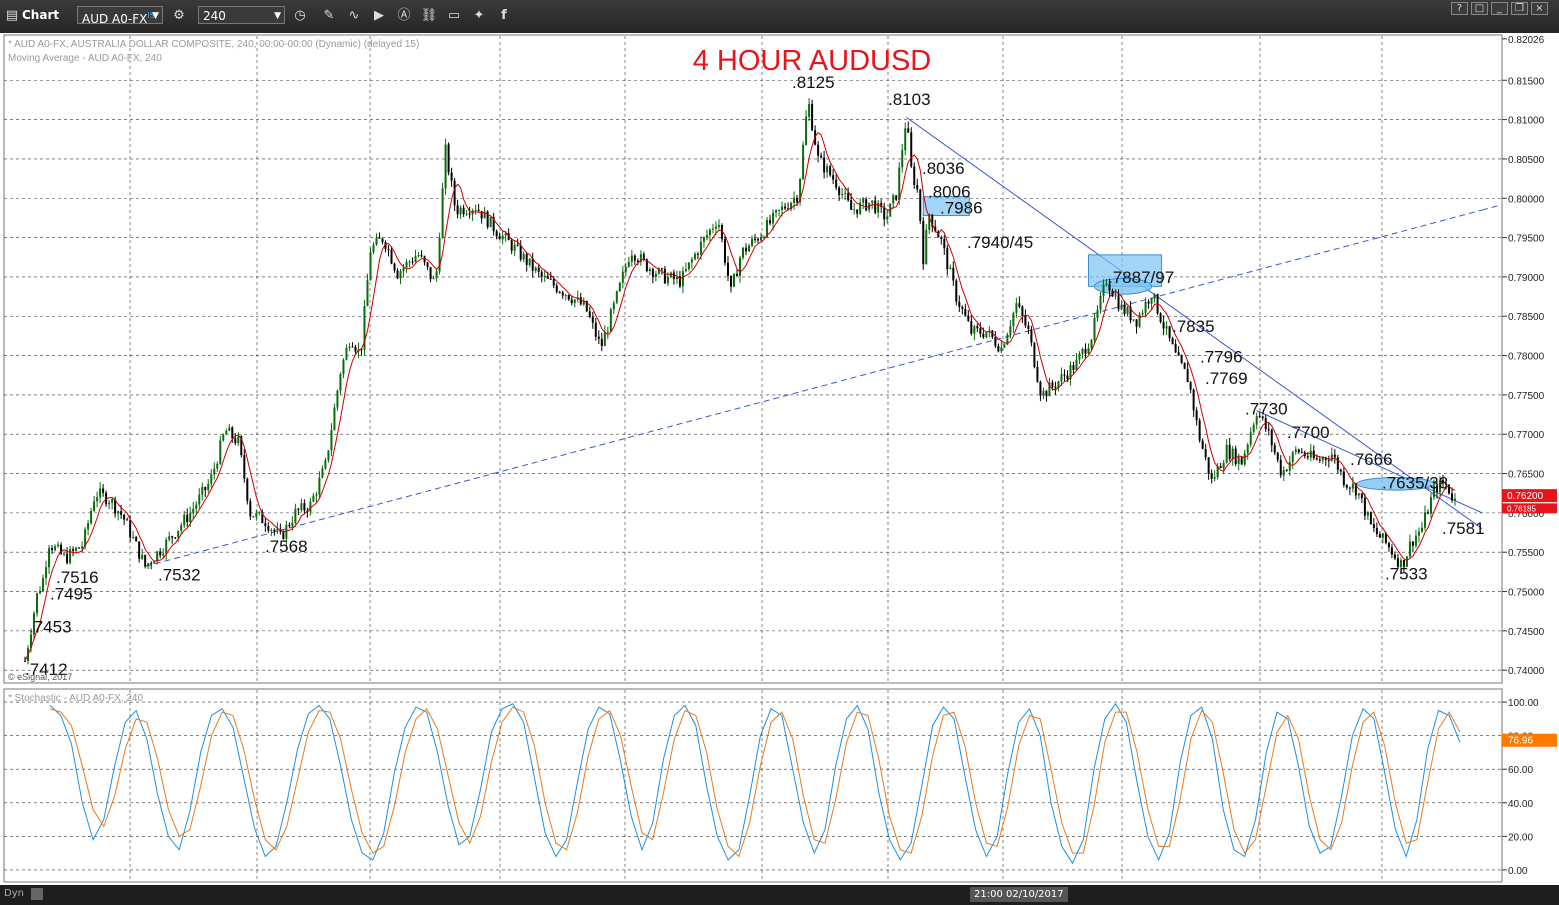 This screenshot has width=1559, height=905. What do you see at coordinates (1520, 837) in the screenshot?
I see `stoch-tick-label: 20.00` at bounding box center [1520, 837].